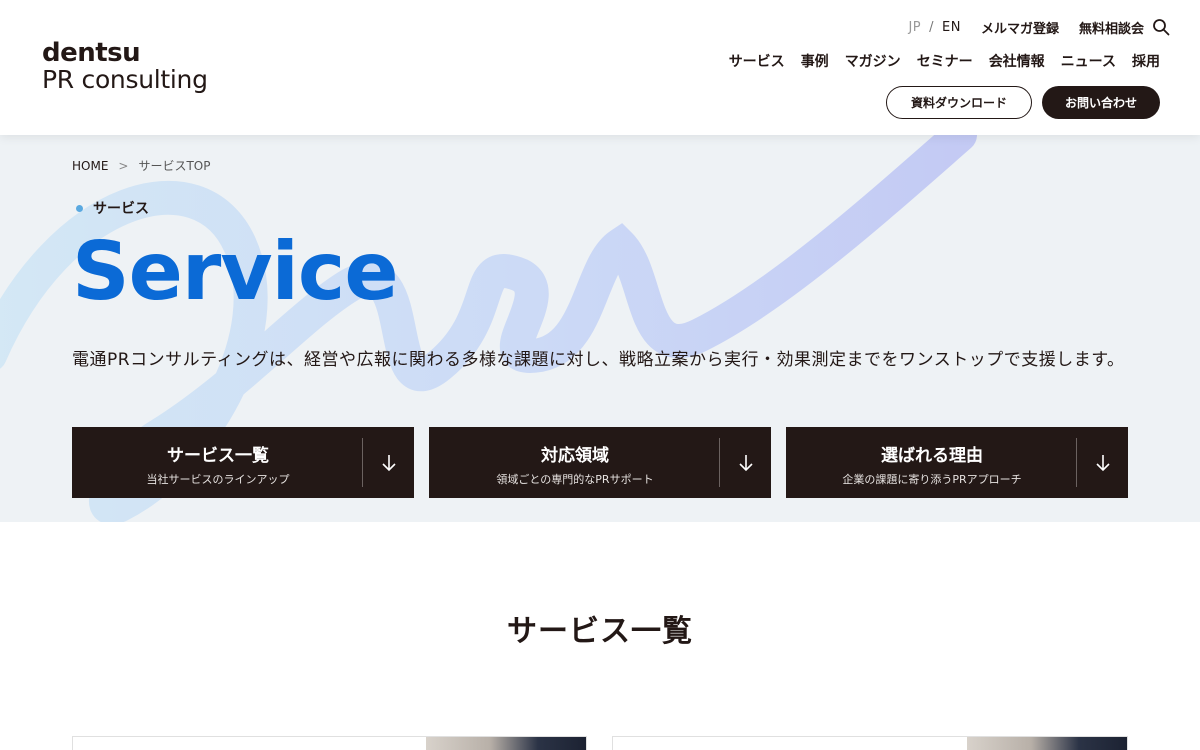 The height and width of the screenshot is (750, 1200). Describe the element at coordinates (951, 27) in the screenshot. I see `lang-en: EN` at that location.